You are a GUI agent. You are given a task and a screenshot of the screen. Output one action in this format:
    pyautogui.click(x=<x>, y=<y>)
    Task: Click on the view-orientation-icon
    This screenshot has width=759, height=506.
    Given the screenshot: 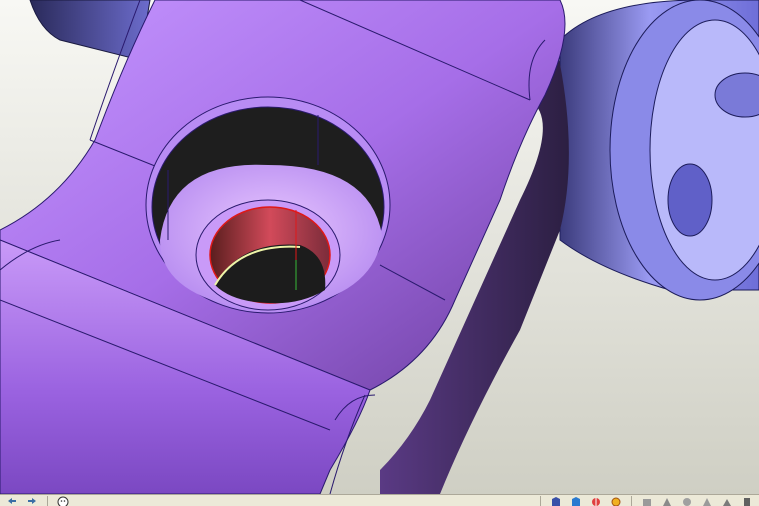 What is the action you would take?
    pyautogui.click(x=556, y=500)
    